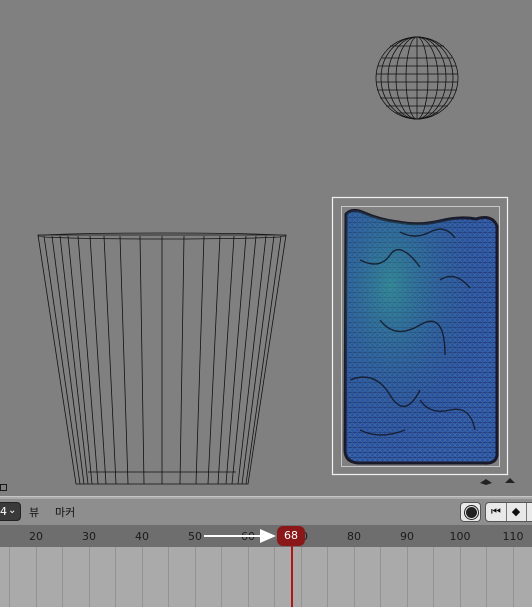 The width and height of the screenshot is (532, 607). What do you see at coordinates (195, 536) in the screenshot?
I see `ruler-label: 50` at bounding box center [195, 536].